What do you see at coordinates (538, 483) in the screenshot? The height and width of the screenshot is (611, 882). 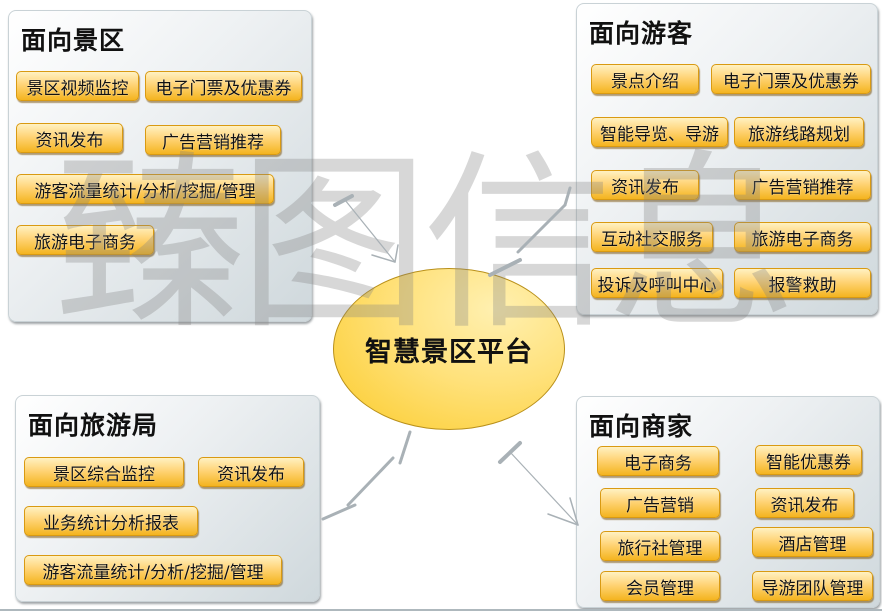 I see `arrow-center-to-merchant` at bounding box center [538, 483].